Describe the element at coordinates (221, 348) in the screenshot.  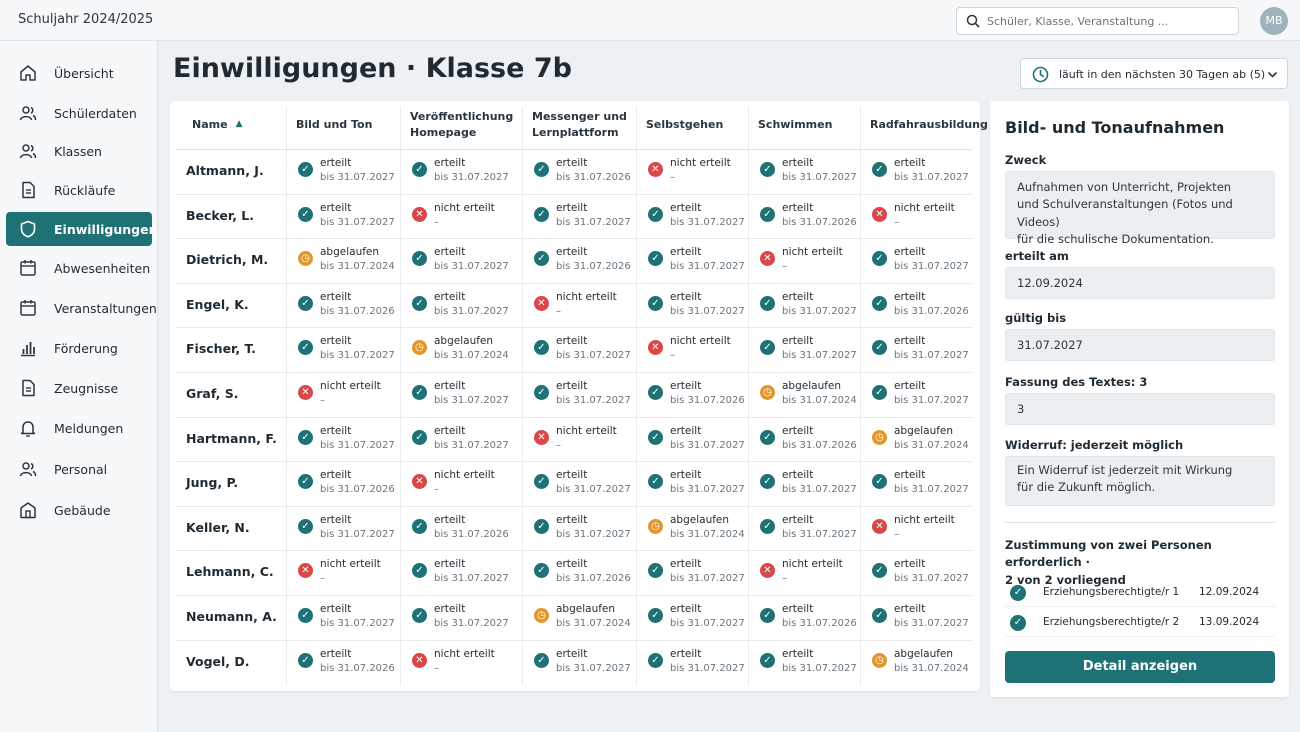
I see `student-name: Fischer, T.` at that location.